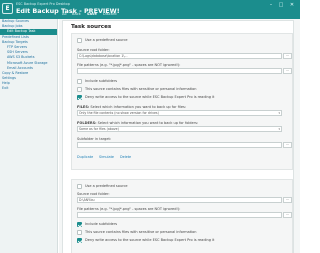  What do you see at coordinates (292, 5) in the screenshot?
I see `close-button: ✕` at bounding box center [292, 5].